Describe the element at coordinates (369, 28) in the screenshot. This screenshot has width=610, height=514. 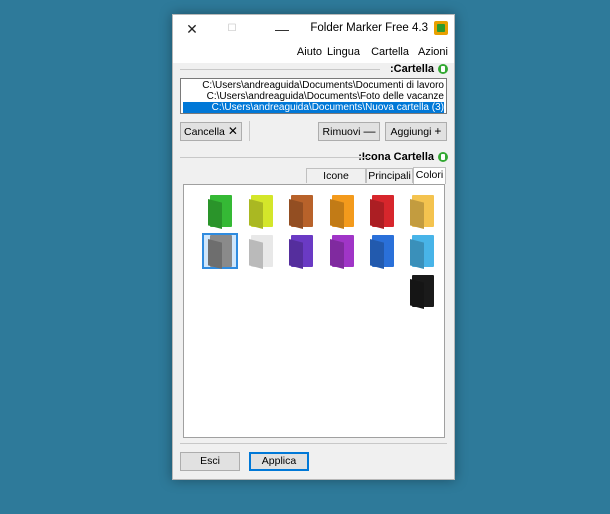
I see `window-title: Folder Marker Free 4.3` at that location.